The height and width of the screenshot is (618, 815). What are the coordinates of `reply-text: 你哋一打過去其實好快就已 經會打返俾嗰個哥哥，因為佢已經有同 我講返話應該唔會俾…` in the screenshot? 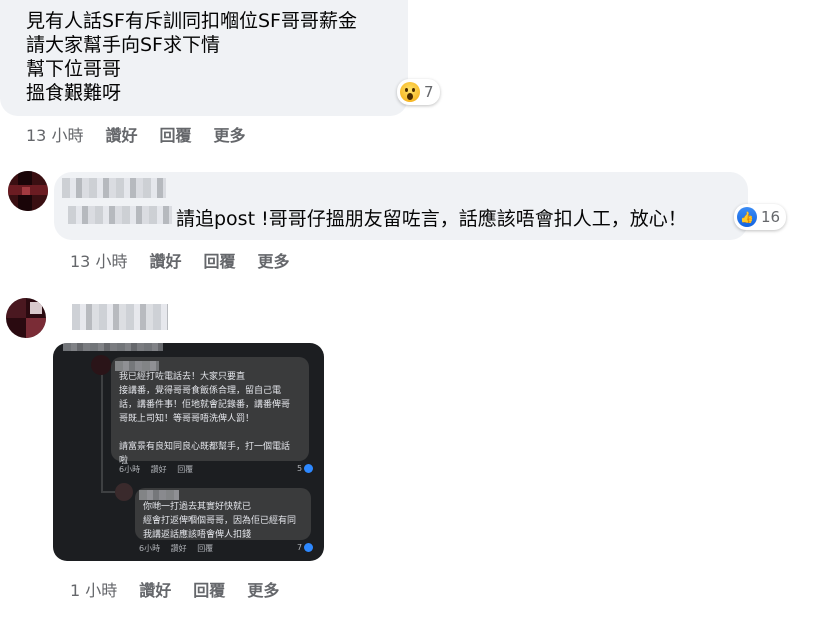 It's located at (220, 521).